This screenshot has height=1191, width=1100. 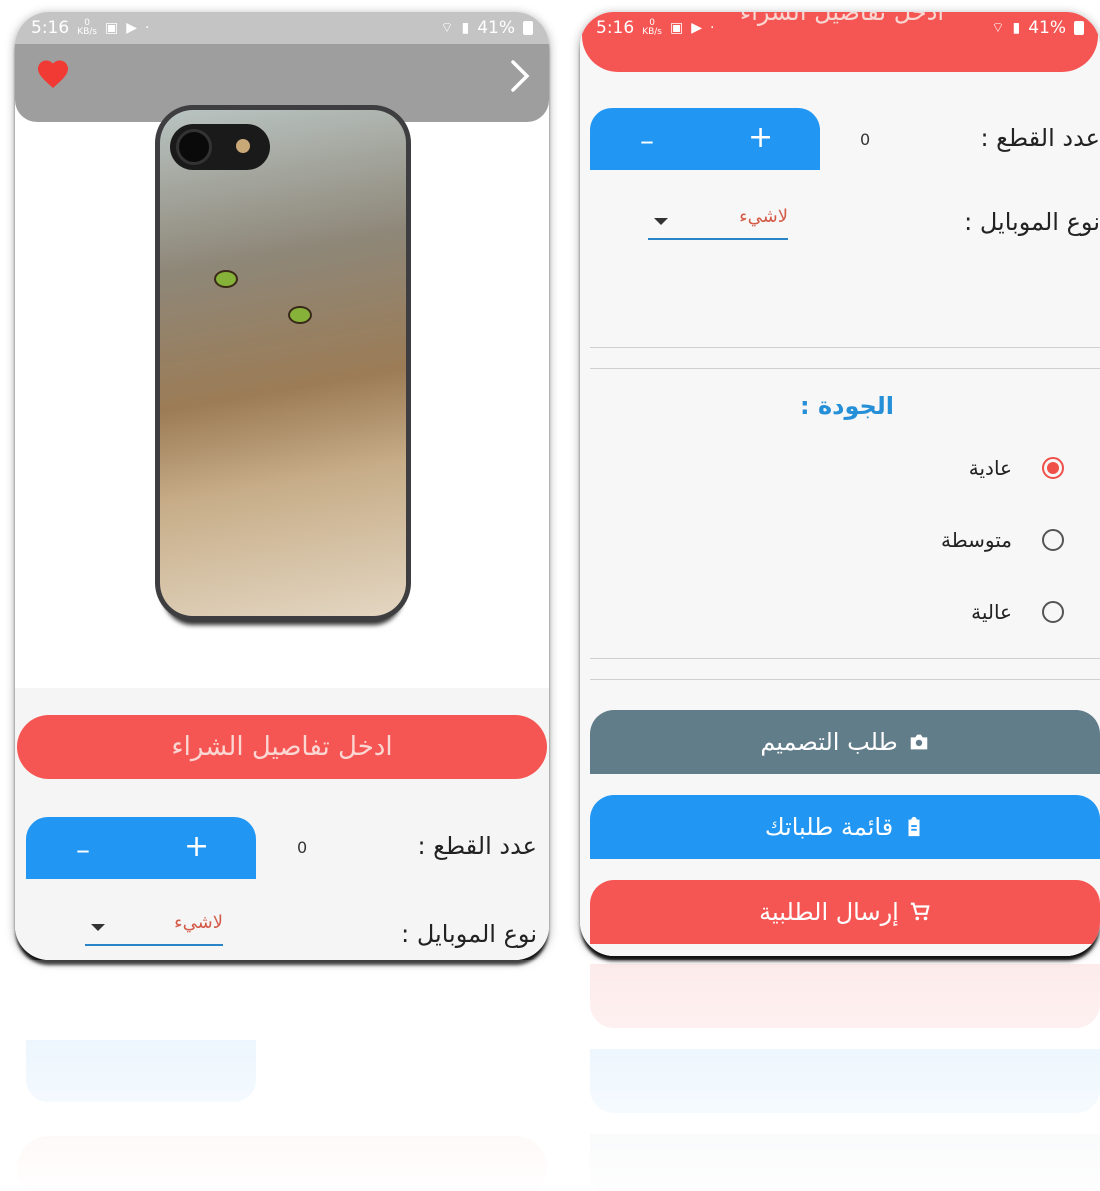 I want to click on camera-bag-icon, so click(x=918, y=742).